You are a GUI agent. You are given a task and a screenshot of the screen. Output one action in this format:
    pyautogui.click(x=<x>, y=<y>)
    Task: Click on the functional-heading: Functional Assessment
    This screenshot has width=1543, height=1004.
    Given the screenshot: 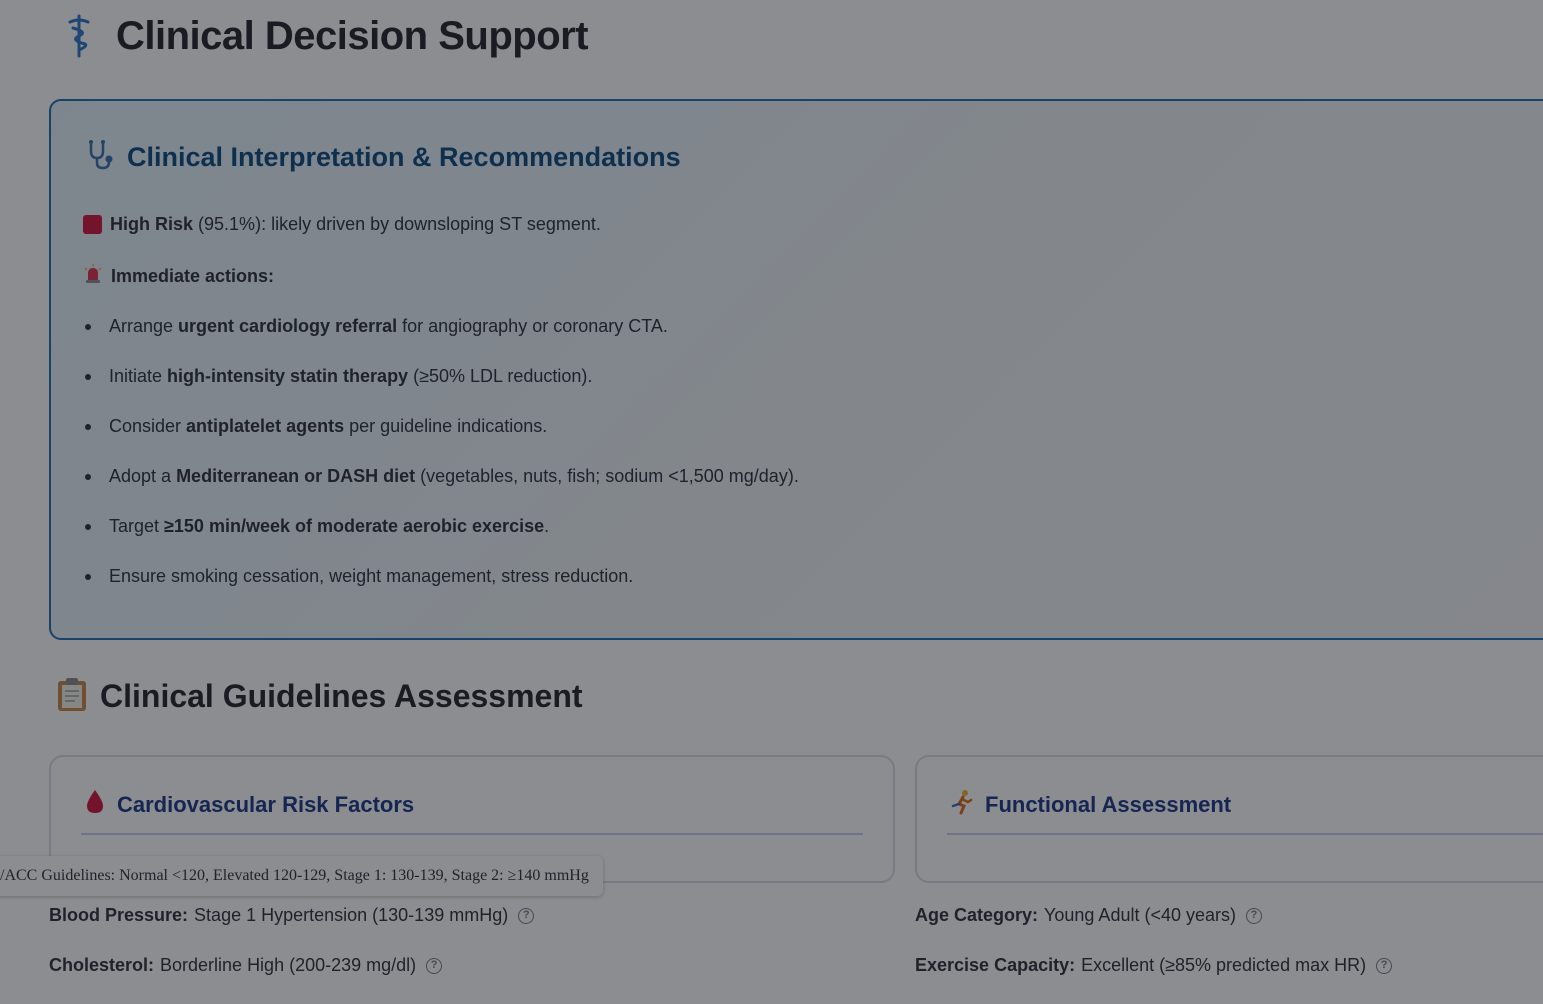 What is the action you would take?
    pyautogui.click(x=1090, y=804)
    